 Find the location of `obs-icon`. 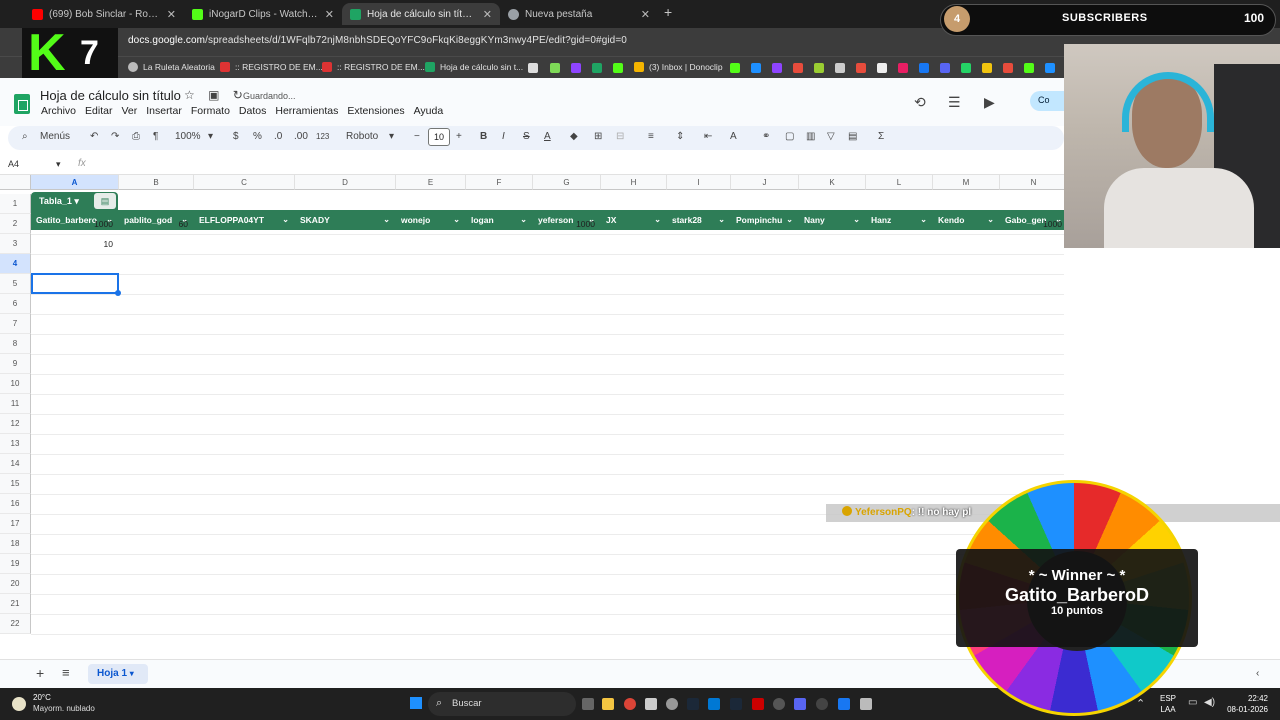

obs-icon is located at coordinates (822, 704).